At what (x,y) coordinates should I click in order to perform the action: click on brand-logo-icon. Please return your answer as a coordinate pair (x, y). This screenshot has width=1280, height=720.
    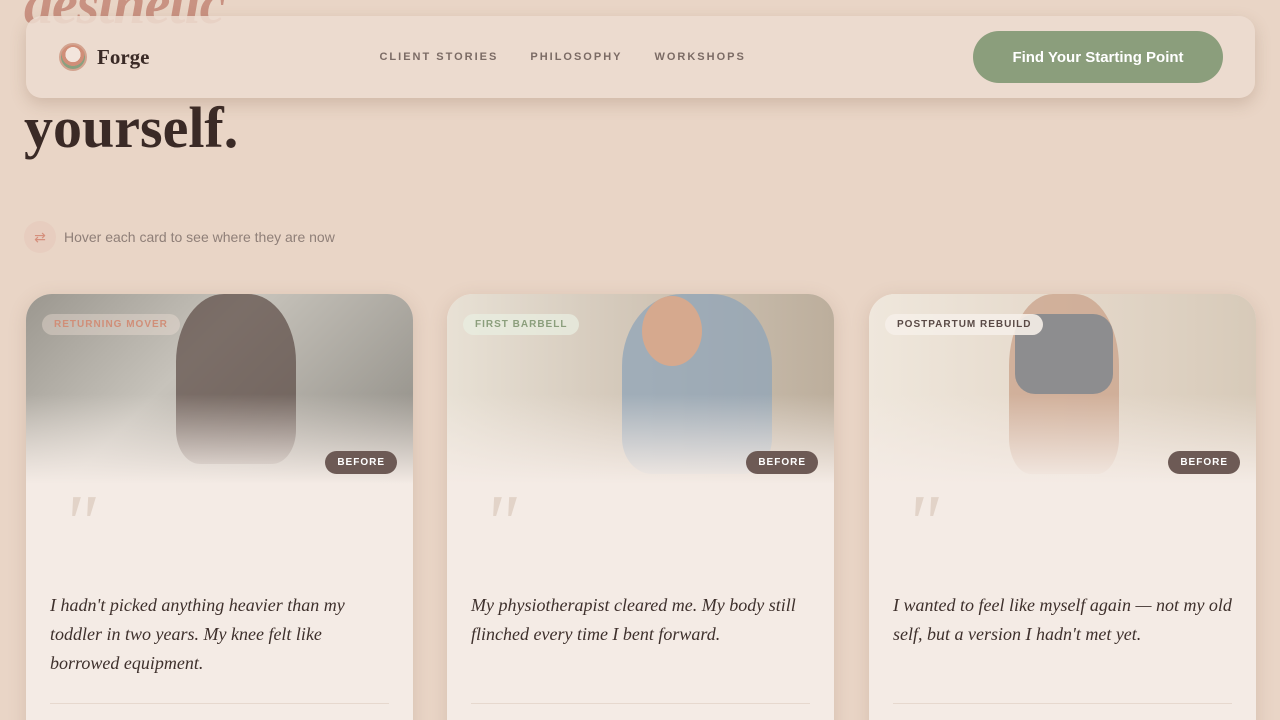
    Looking at the image, I should click on (73, 57).